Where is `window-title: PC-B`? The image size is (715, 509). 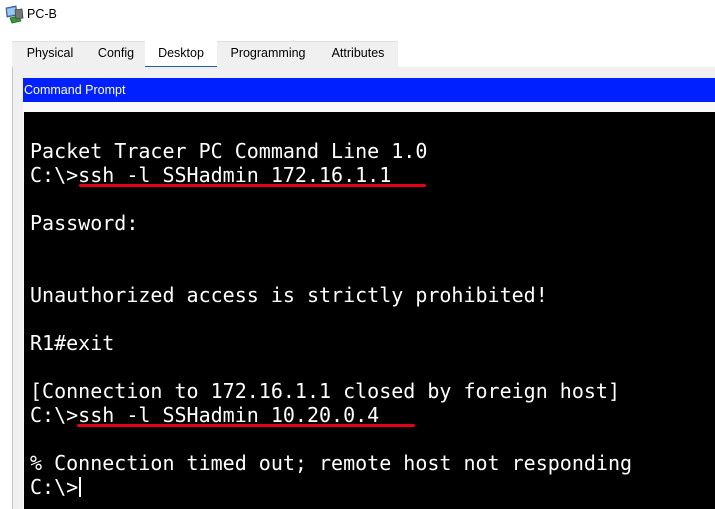 window-title: PC-B is located at coordinates (42, 14).